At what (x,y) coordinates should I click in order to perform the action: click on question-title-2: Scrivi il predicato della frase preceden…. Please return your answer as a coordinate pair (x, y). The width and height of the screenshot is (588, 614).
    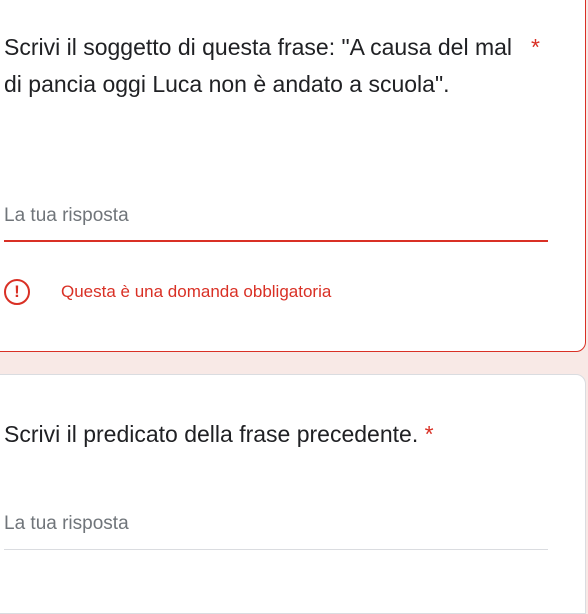
    Looking at the image, I should click on (284, 434).